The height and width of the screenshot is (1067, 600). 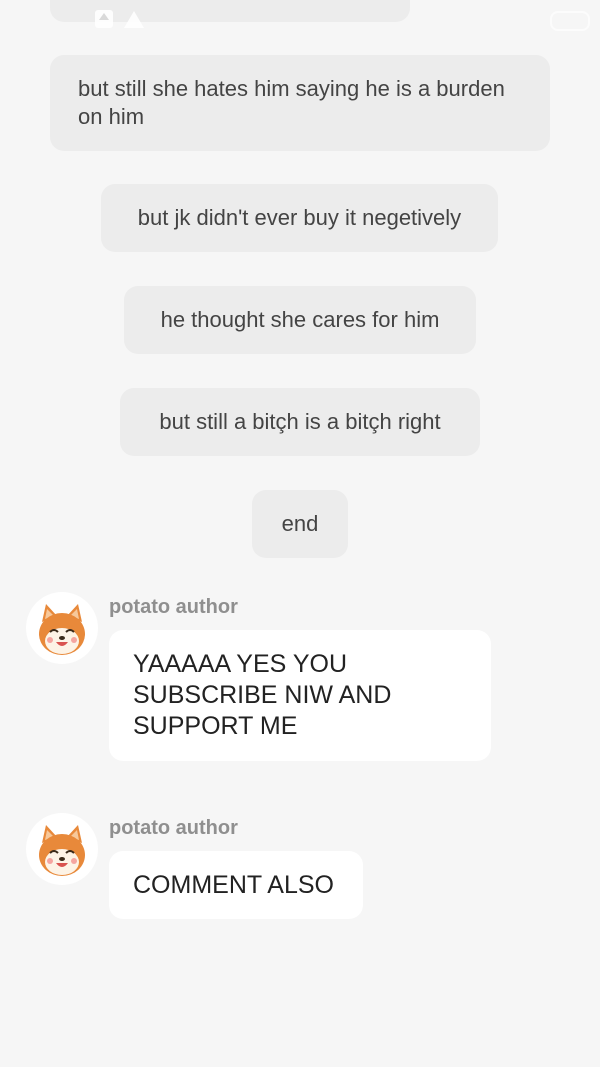 What do you see at coordinates (104, 19) in the screenshot?
I see `upload-icon` at bounding box center [104, 19].